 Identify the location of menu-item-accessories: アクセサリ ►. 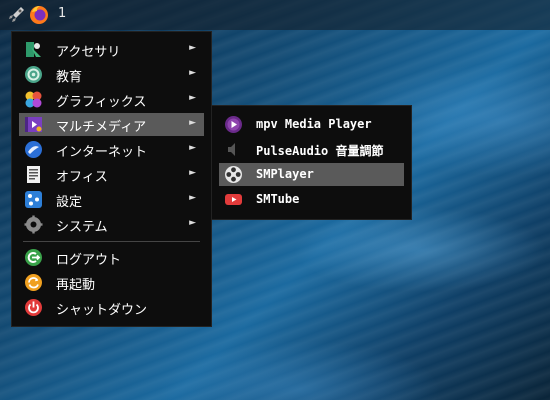
(111, 49).